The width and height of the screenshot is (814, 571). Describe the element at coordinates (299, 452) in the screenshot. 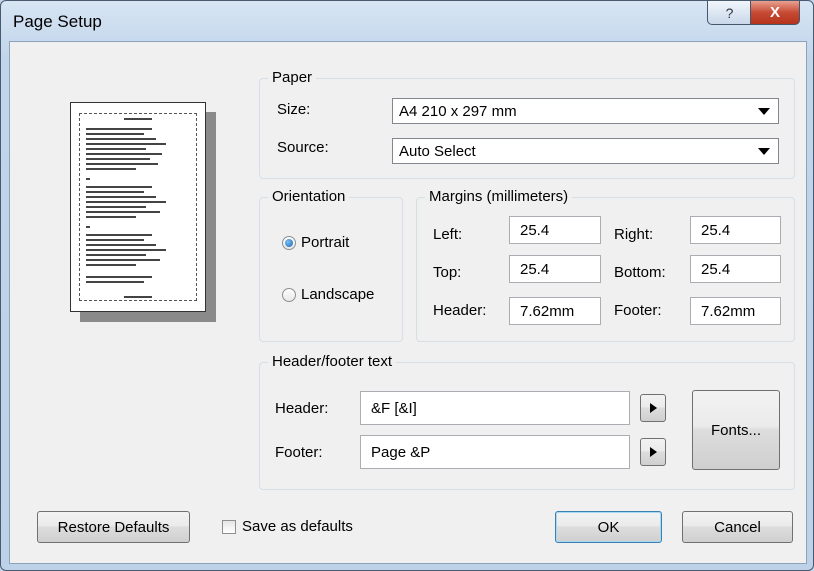

I see `footer-text-label: Footer:` at that location.